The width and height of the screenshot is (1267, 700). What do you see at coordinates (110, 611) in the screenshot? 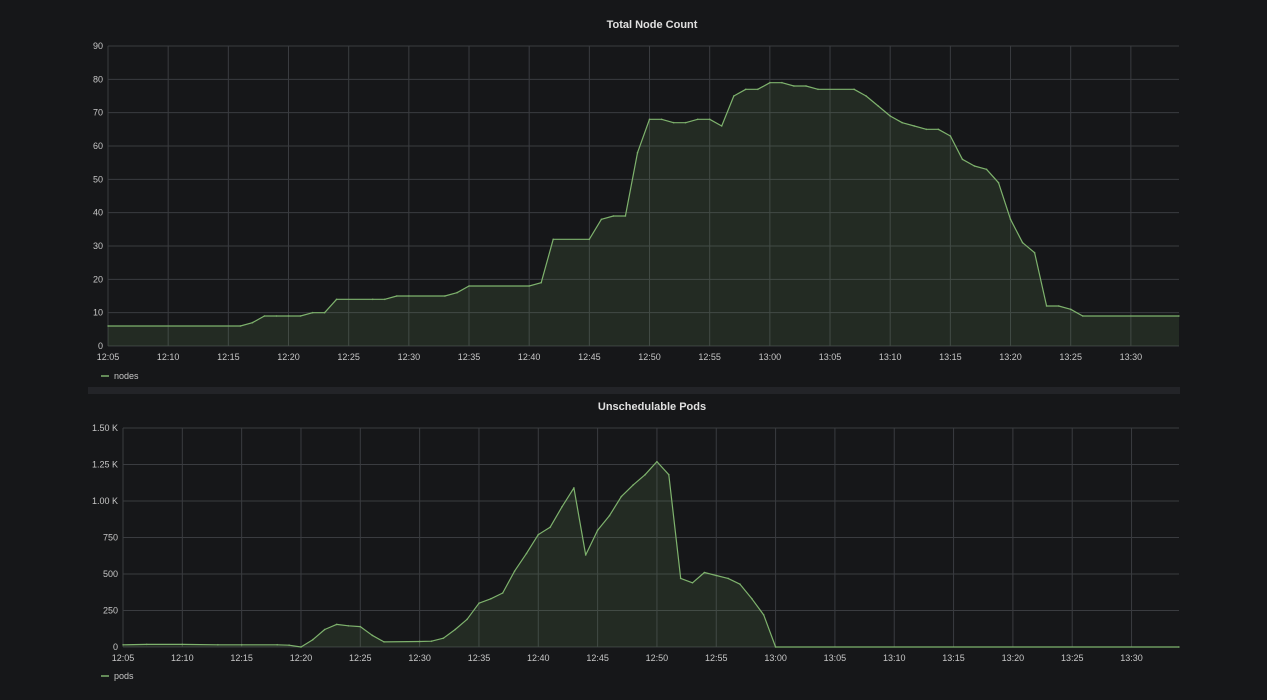
I see `y-tick-label: 250` at bounding box center [110, 611].